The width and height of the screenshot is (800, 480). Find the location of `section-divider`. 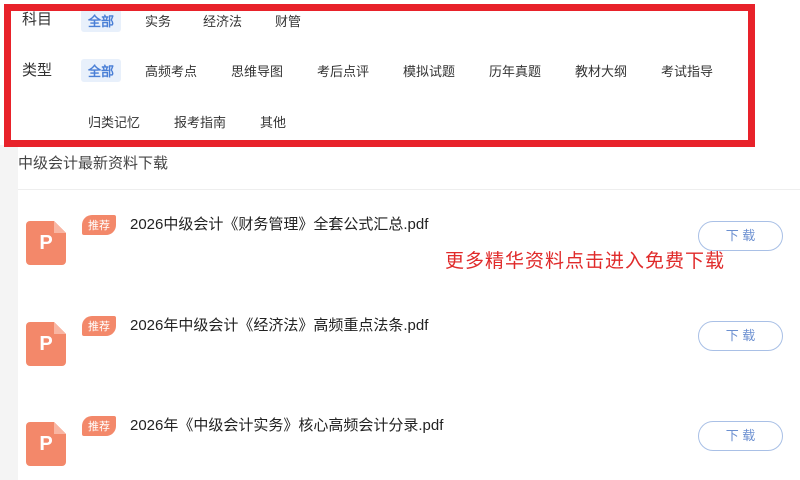

section-divider is located at coordinates (409, 189).